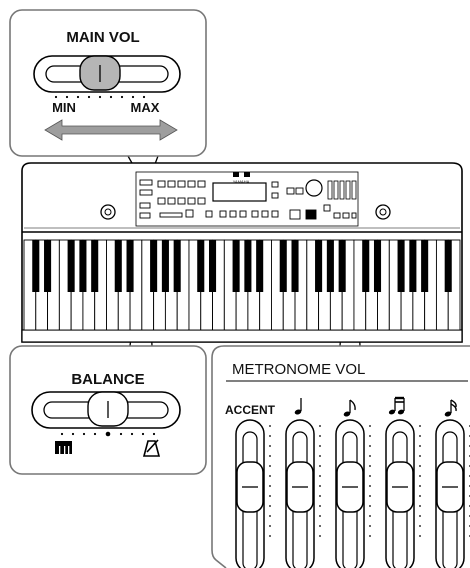  Describe the element at coordinates (314, 188) in the screenshot. I see `dial-knob-icon` at that location.